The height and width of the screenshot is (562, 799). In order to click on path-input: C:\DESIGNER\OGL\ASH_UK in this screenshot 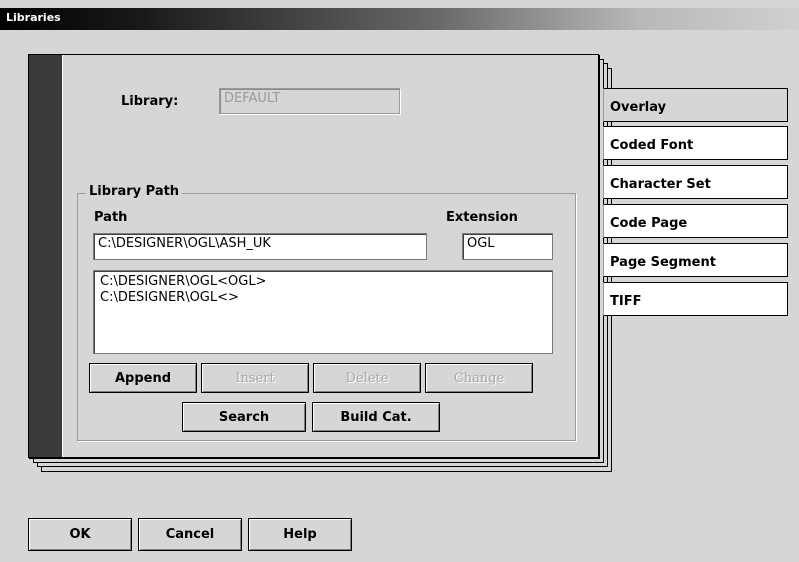, I will do `click(260, 246)`.